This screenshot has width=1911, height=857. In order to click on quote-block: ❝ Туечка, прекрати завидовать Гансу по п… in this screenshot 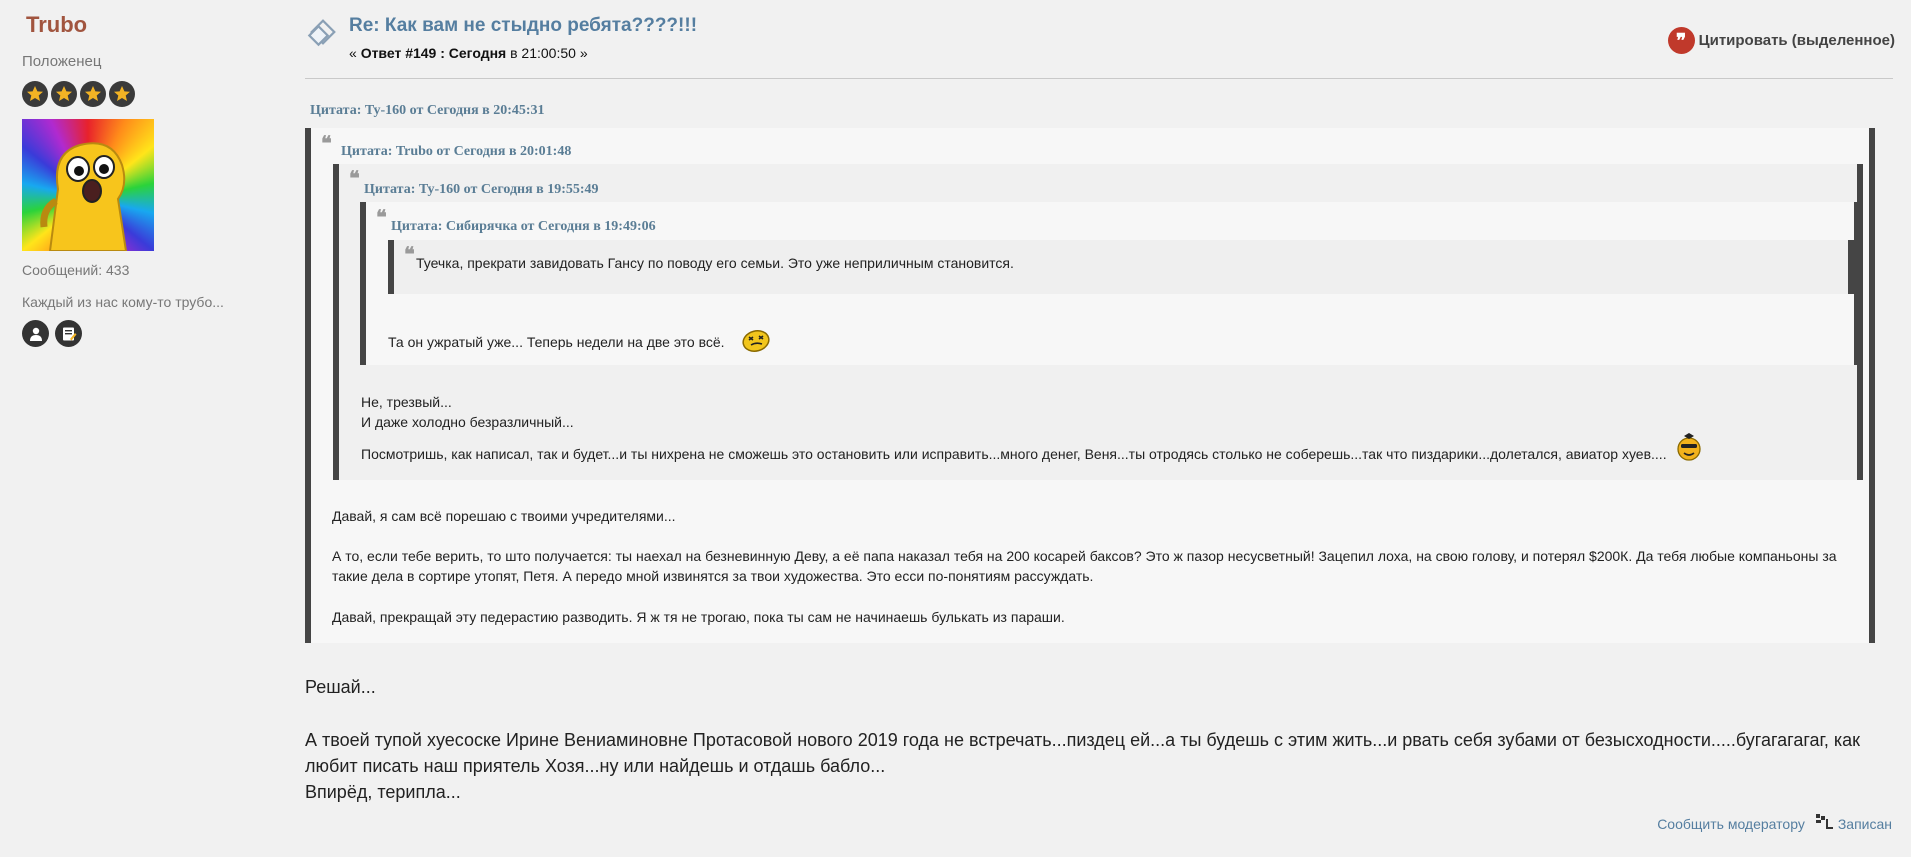, I will do `click(1121, 267)`.